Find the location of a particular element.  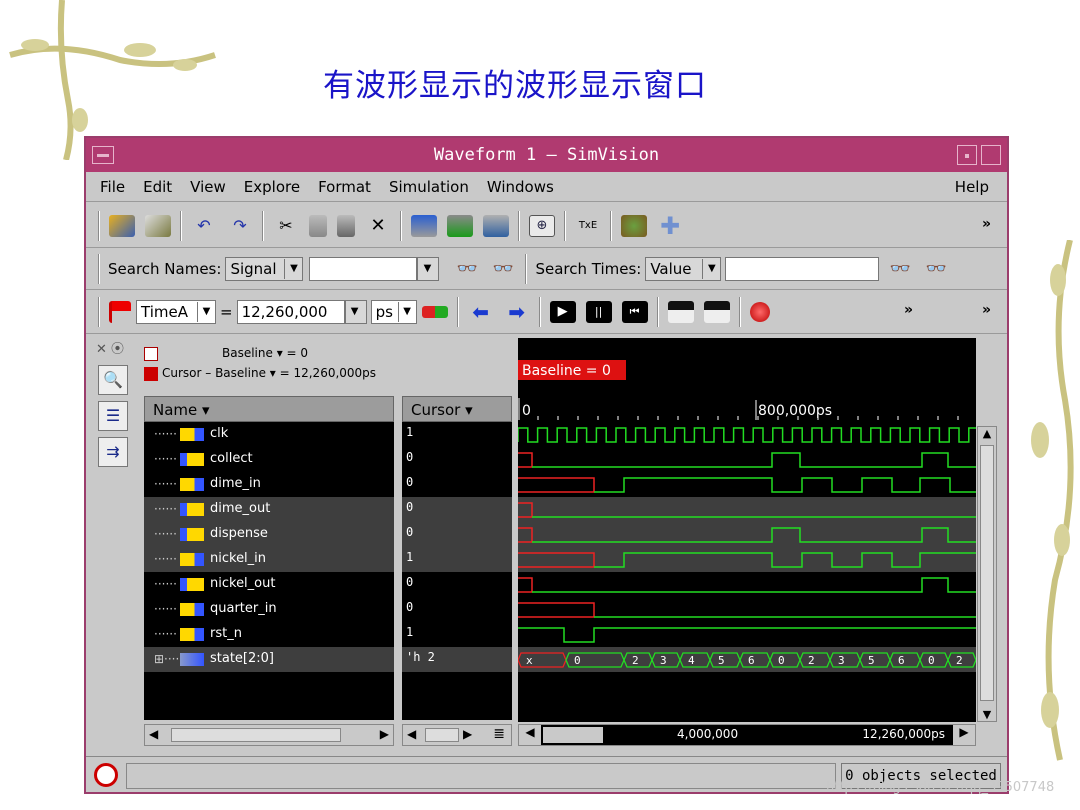

bus-value-label: 6 is located at coordinates (901, 660).